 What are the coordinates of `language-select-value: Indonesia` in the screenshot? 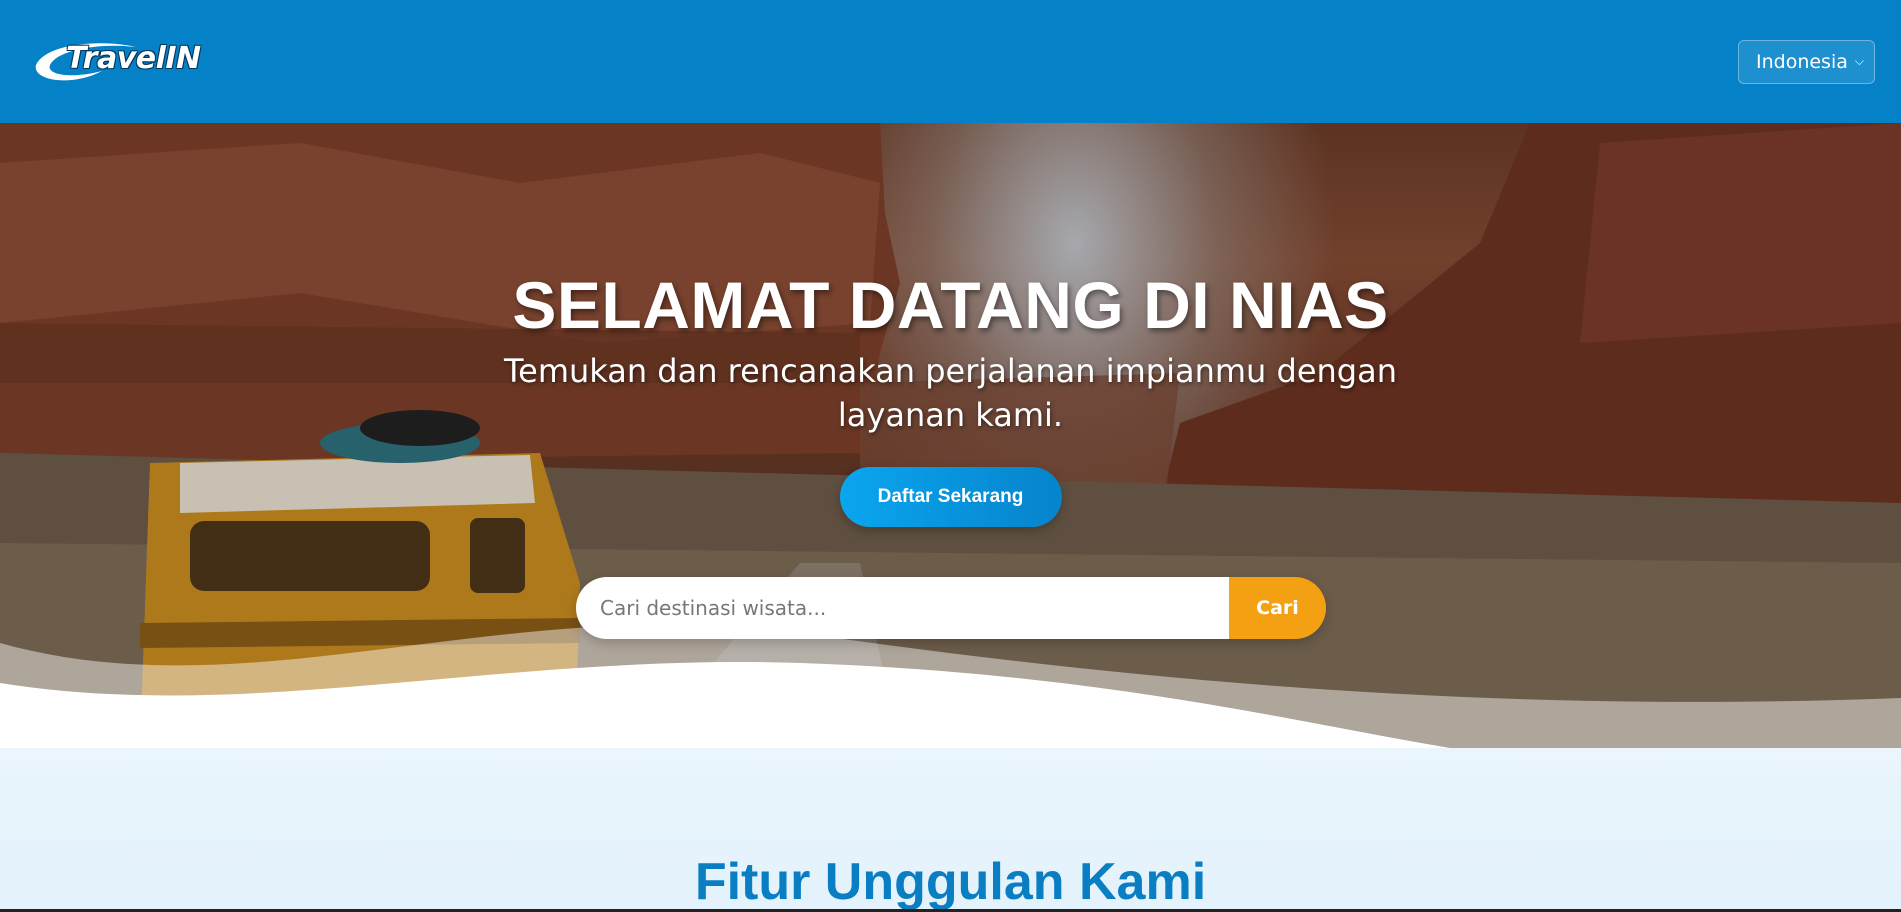 It's located at (1802, 61).